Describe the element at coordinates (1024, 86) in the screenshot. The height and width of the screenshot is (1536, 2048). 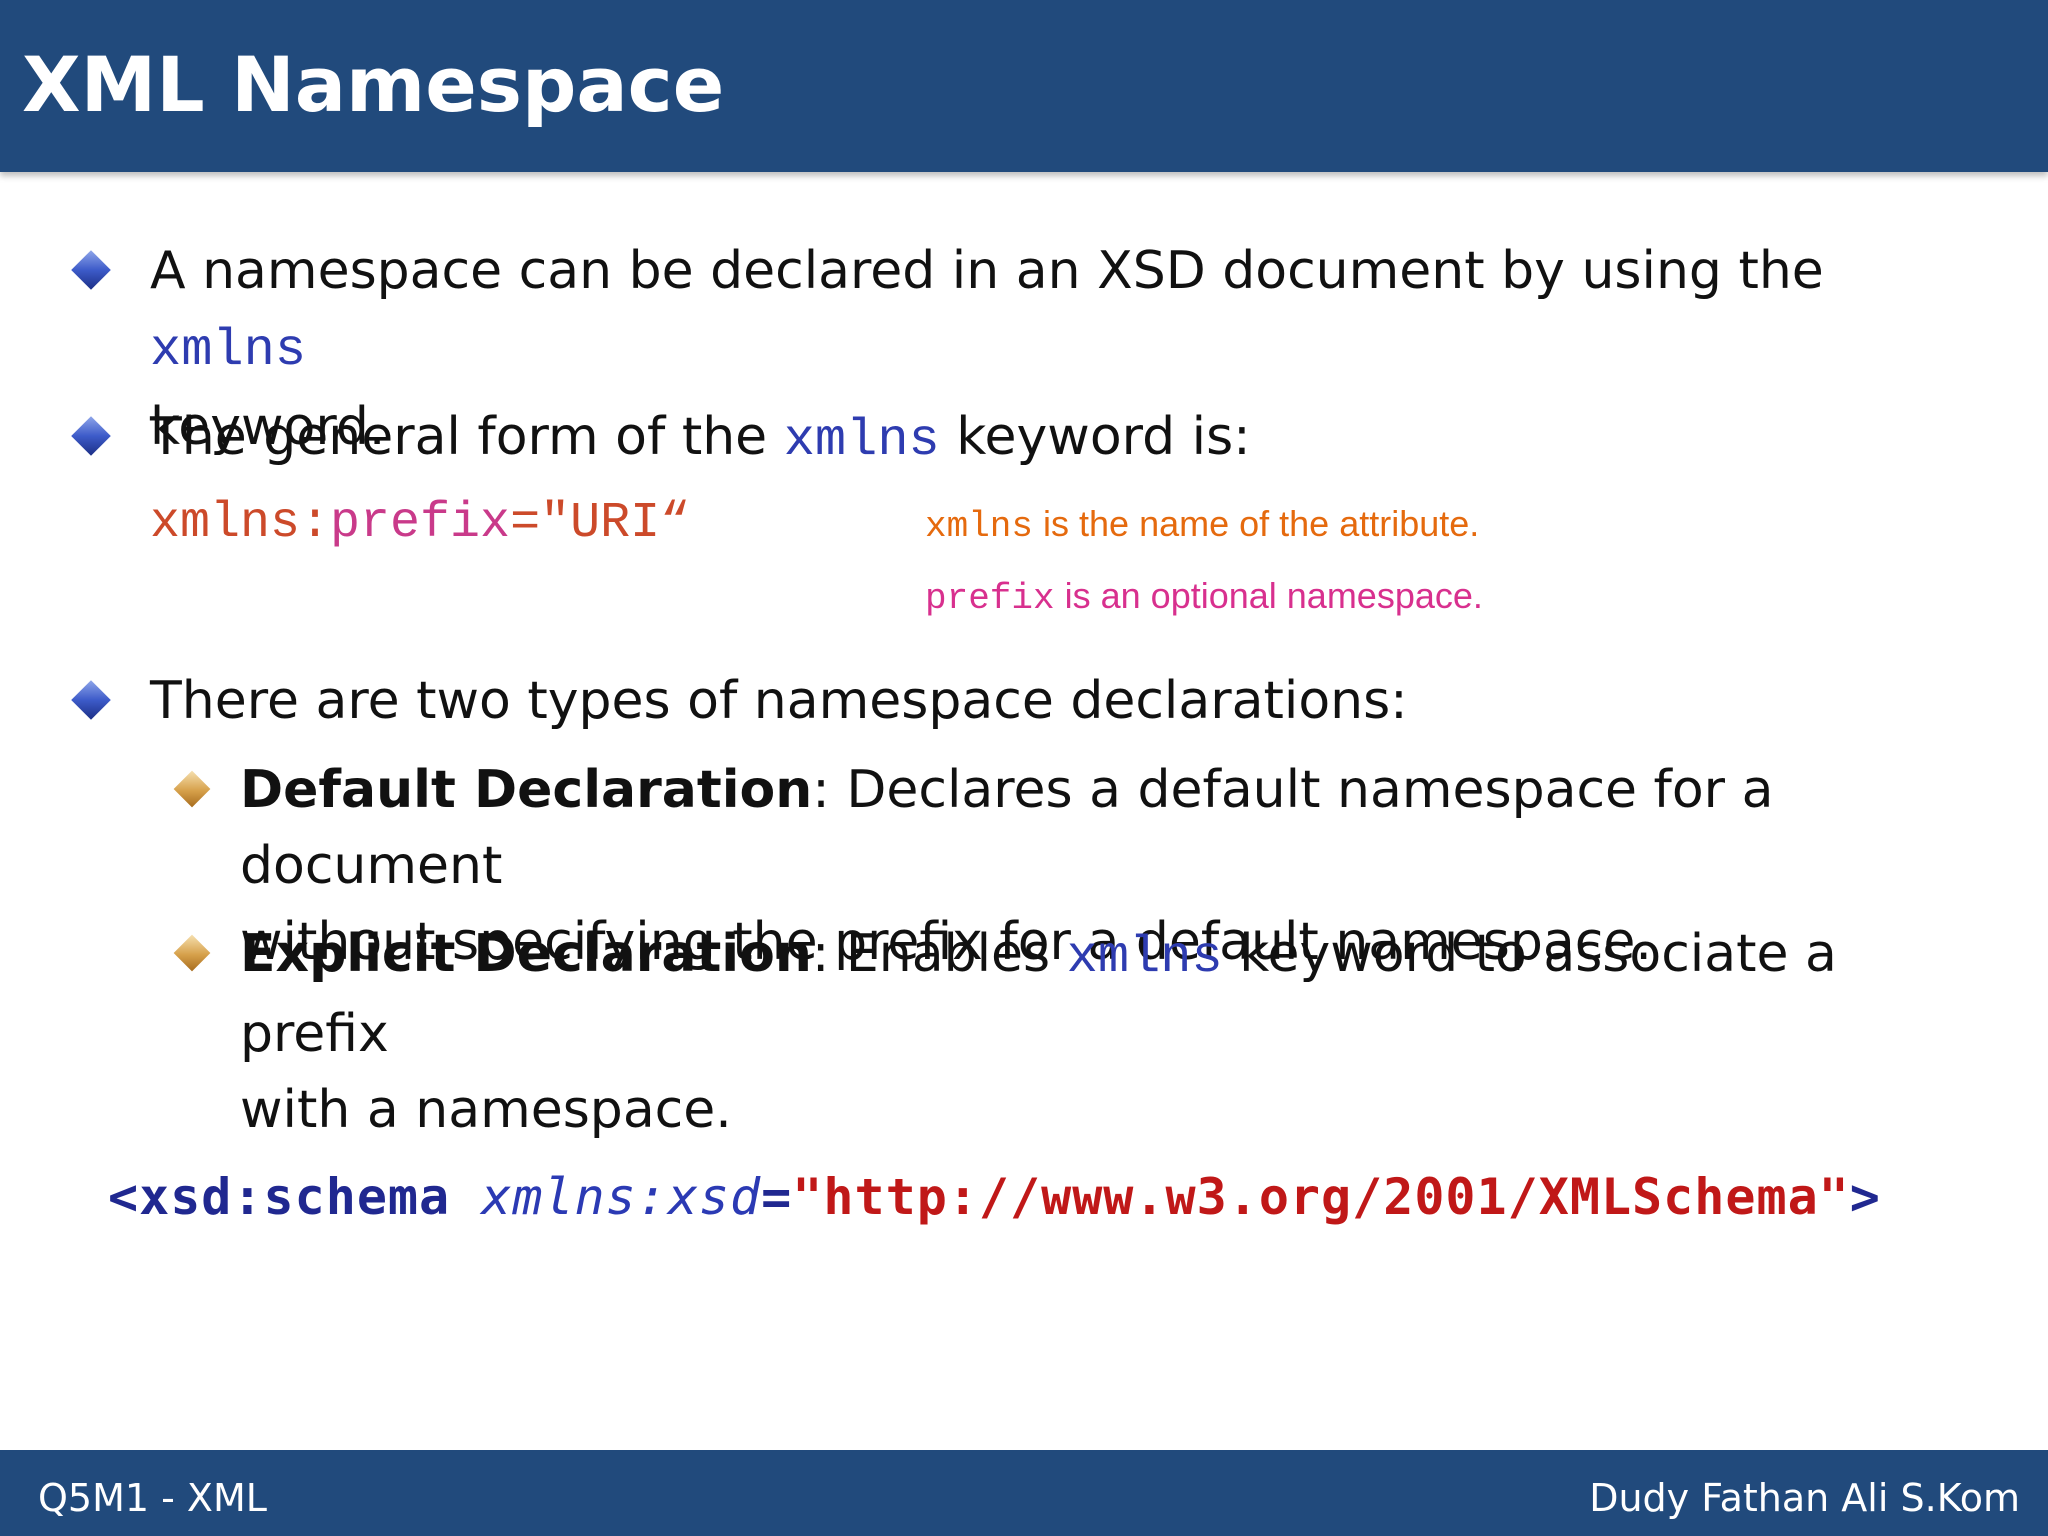
I see `slide-header: XML Namespace` at that location.